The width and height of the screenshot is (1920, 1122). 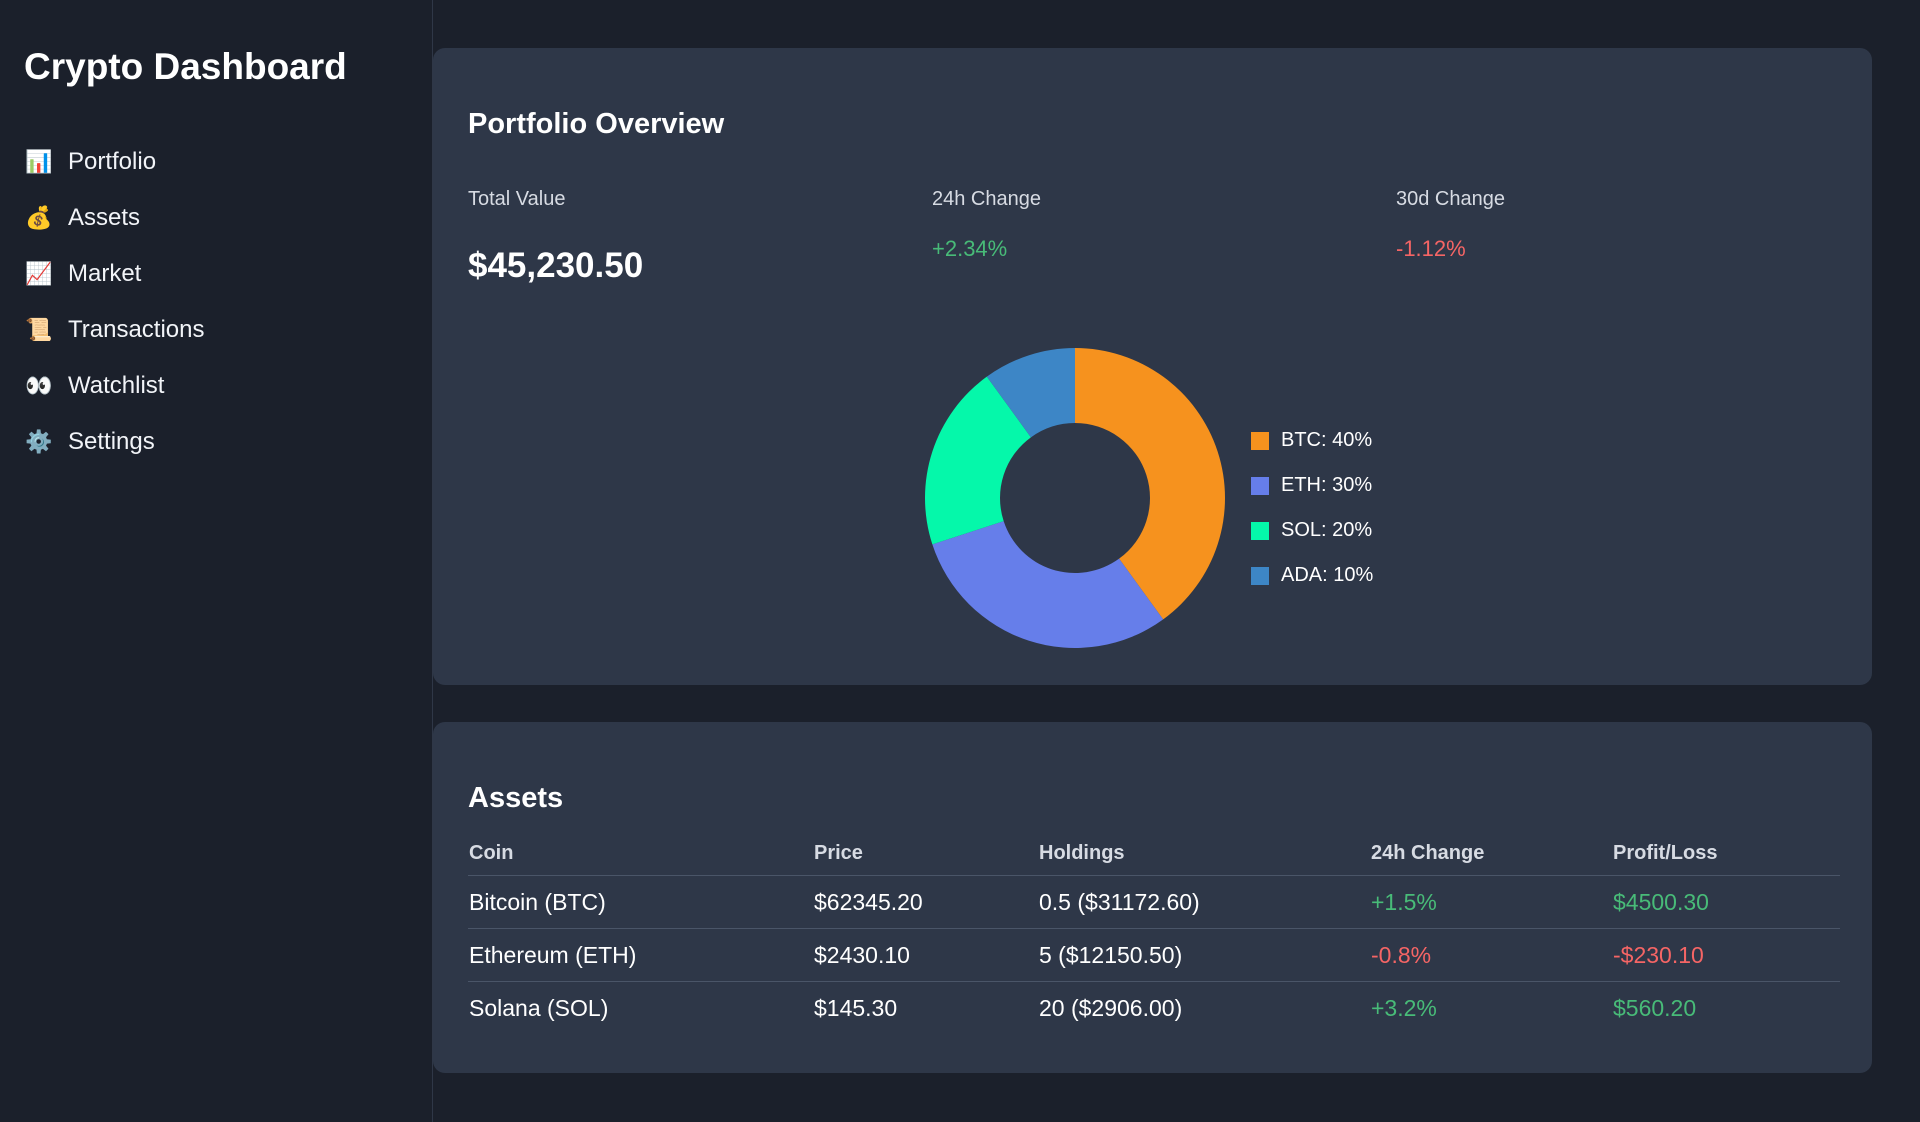 What do you see at coordinates (1327, 440) in the screenshot?
I see `legend-label: BTC: 40%` at bounding box center [1327, 440].